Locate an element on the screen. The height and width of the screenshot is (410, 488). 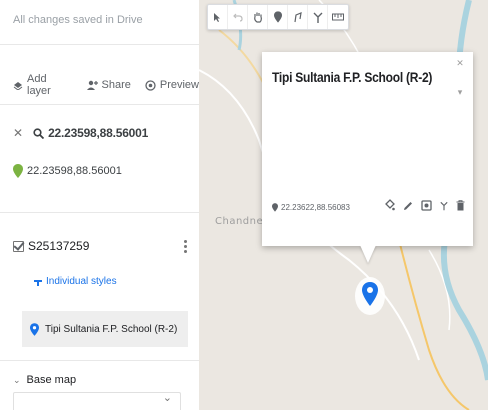
search-query: 22.23598,88.56001 is located at coordinates (90, 133).